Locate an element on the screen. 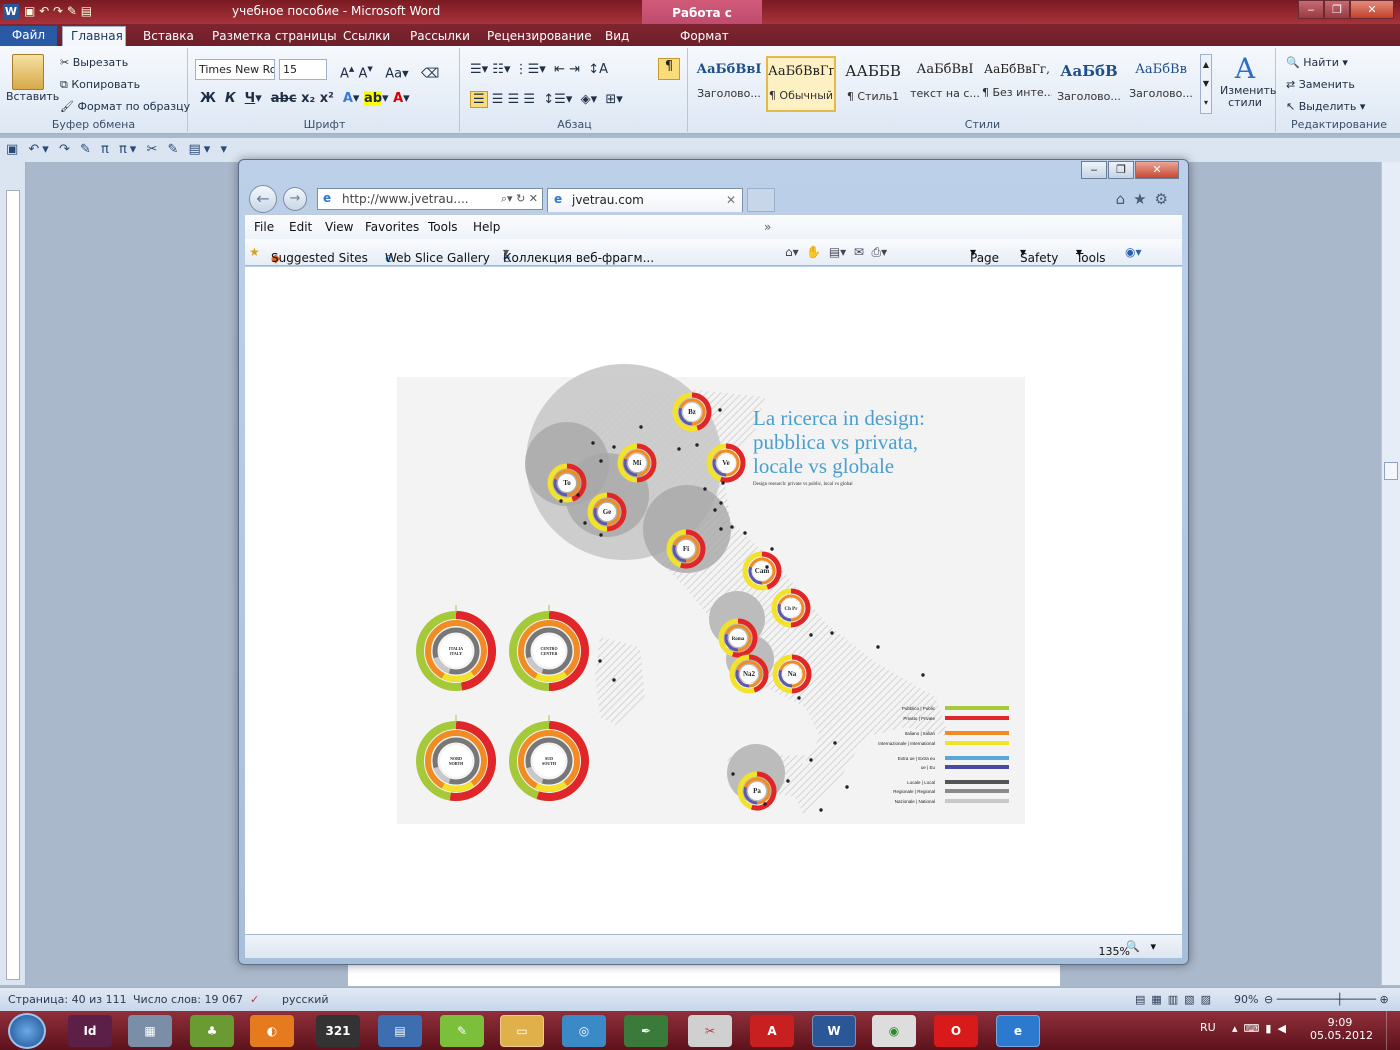  calculator-icon: ▦ is located at coordinates (150, 1031).